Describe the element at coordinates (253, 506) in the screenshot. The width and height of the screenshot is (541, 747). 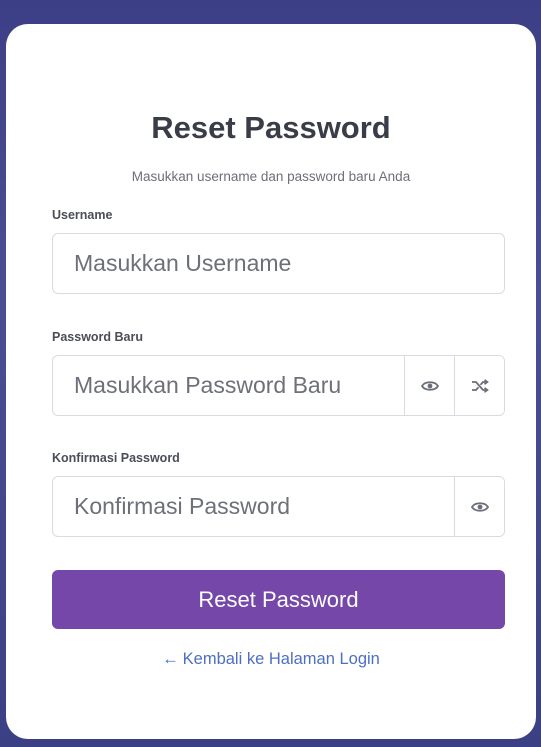
I see `confirm-password-input` at that location.